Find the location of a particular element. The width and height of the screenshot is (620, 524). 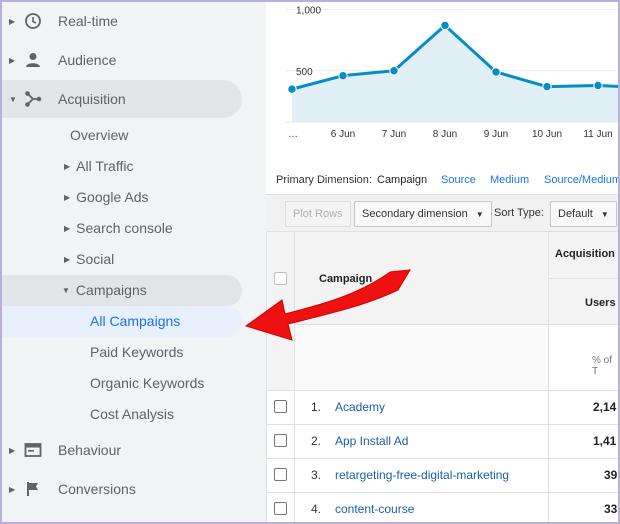

sidebar-item-label: Audience is located at coordinates (87, 60).